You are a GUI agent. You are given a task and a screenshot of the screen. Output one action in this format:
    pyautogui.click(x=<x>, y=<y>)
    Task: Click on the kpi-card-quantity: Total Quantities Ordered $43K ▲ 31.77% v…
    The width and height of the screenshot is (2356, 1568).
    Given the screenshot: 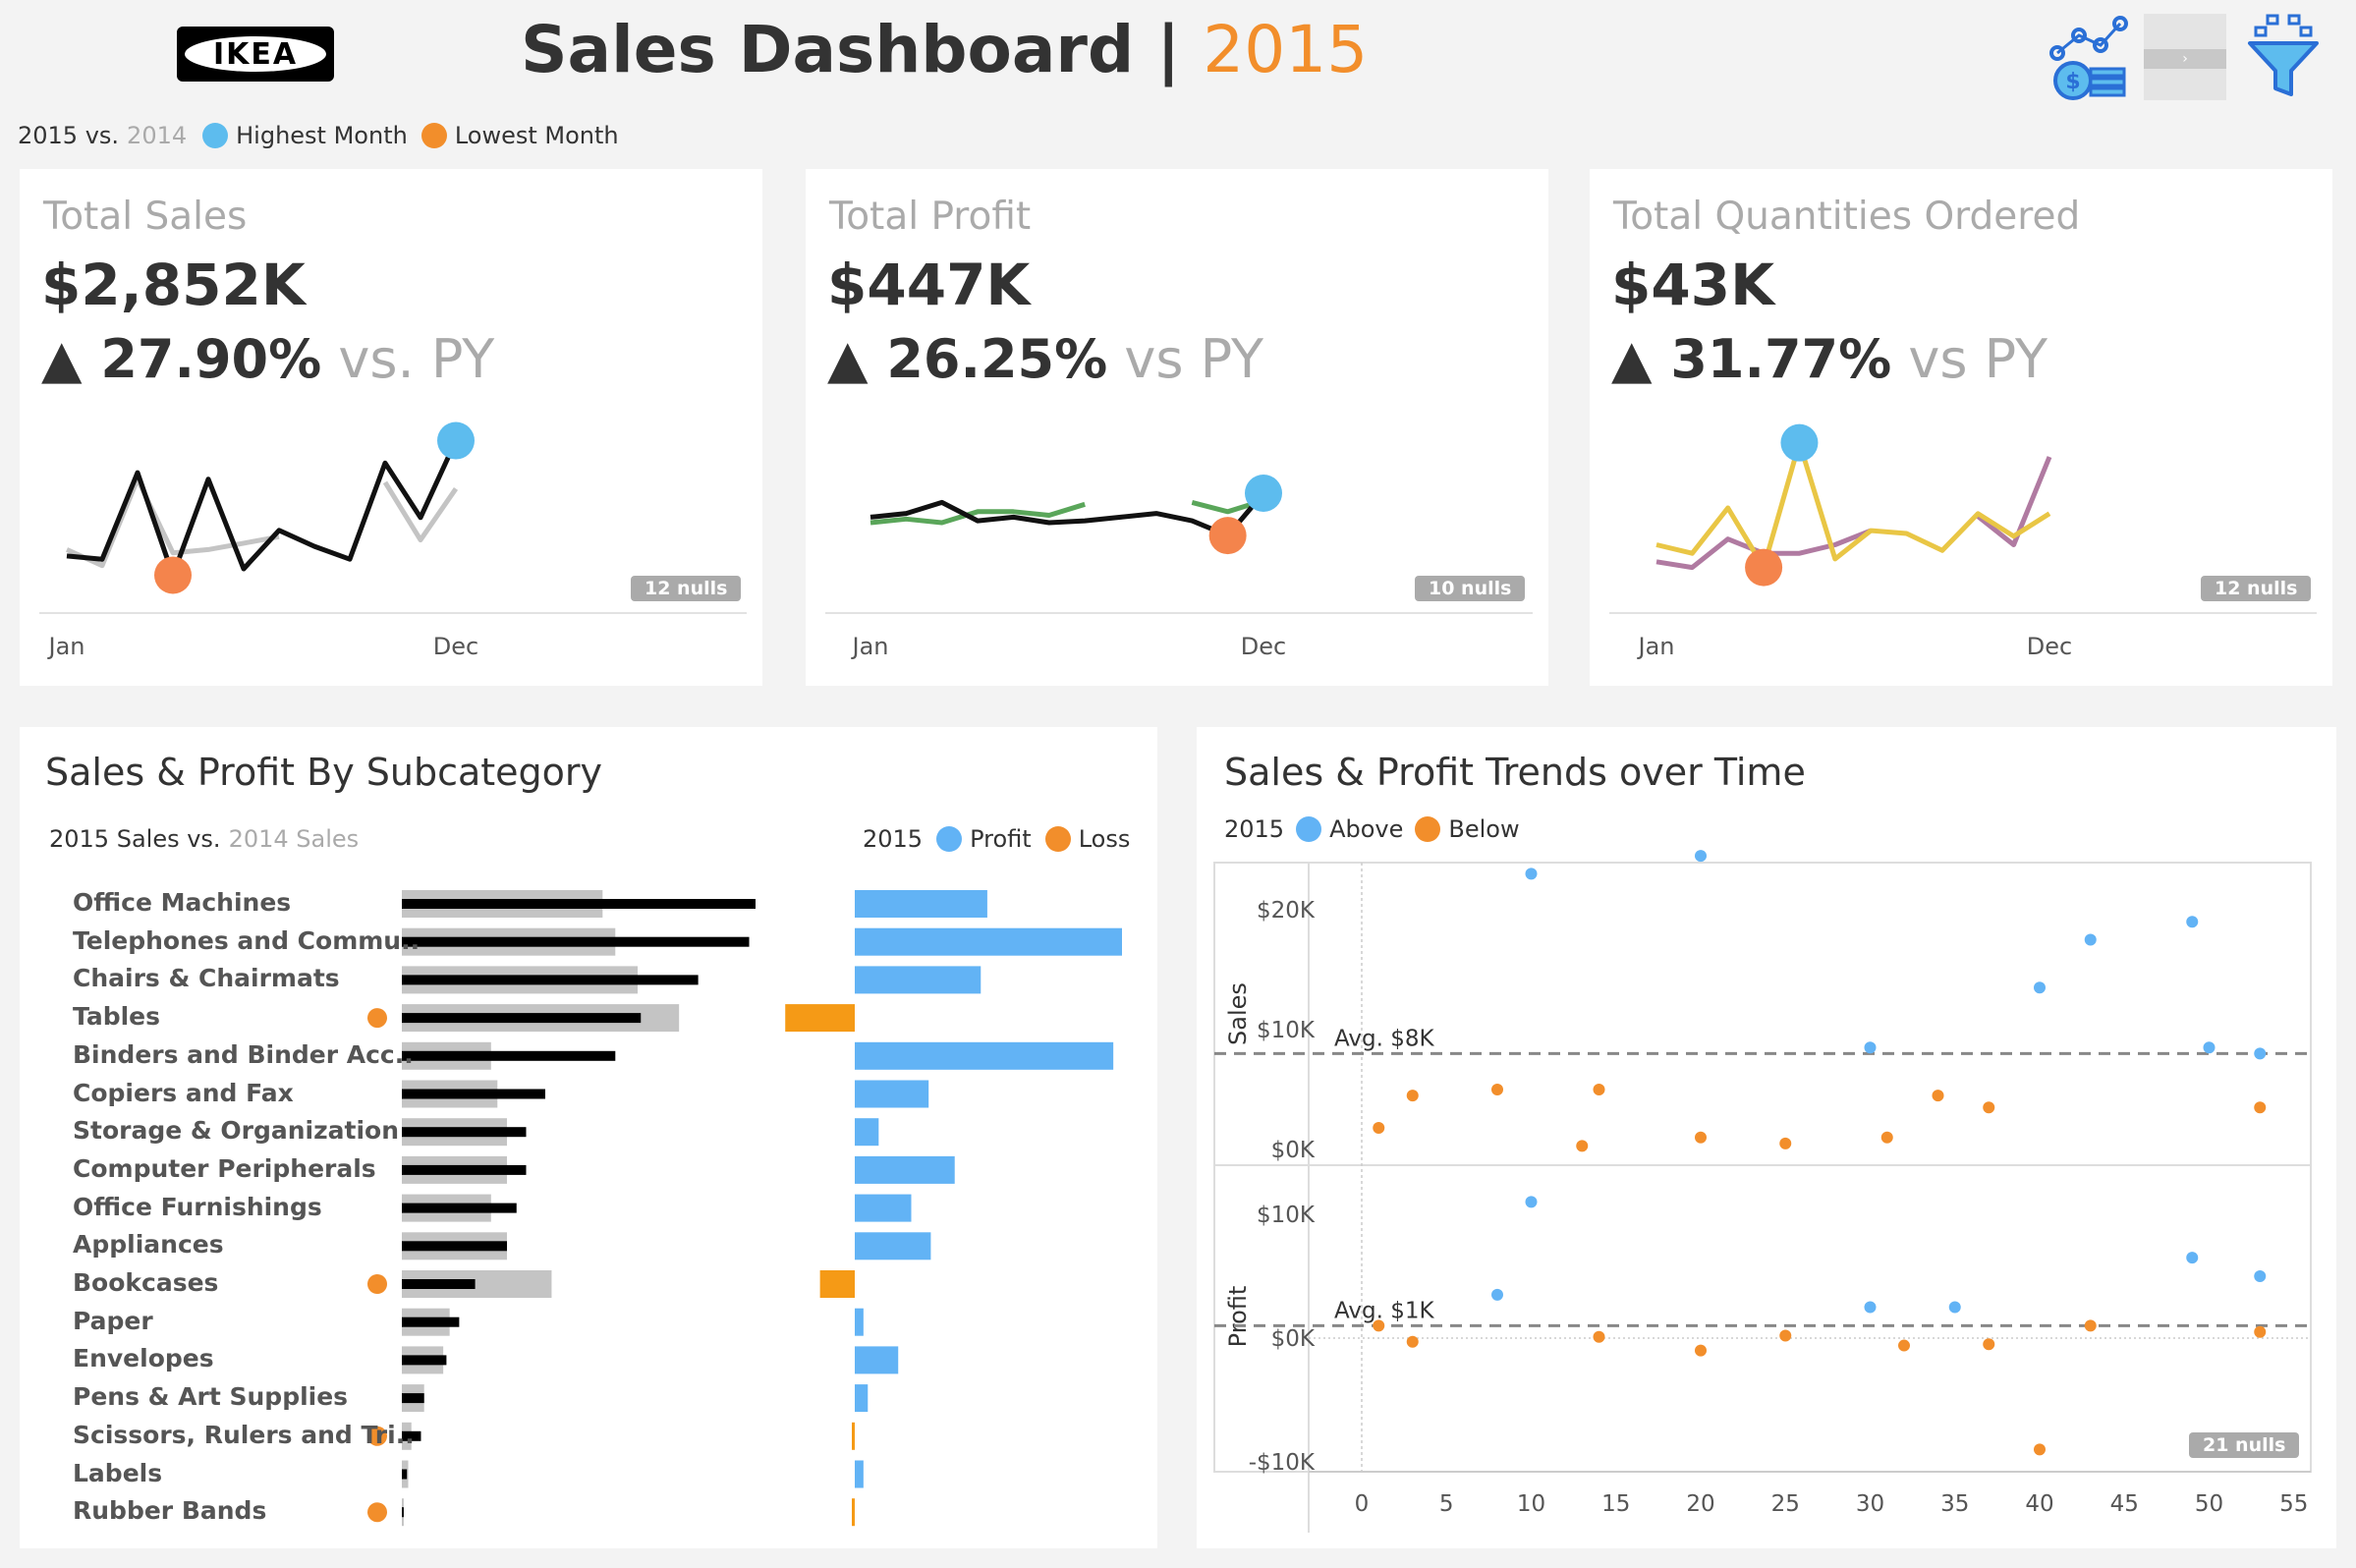 What is the action you would take?
    pyautogui.click(x=1961, y=427)
    